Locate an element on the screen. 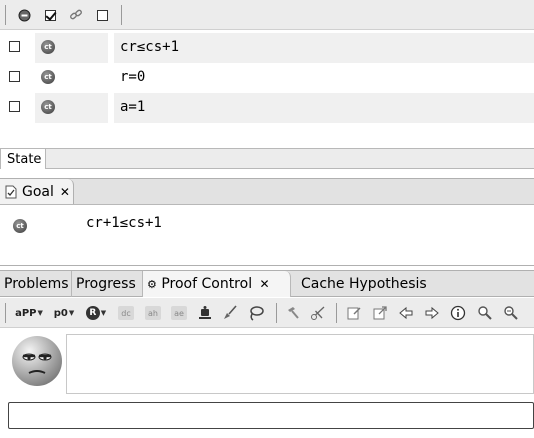 Image resolution: width=534 pixels, height=438 pixels. tab-proof-control: ⚙ Proof Control ✕ is located at coordinates (217, 284).